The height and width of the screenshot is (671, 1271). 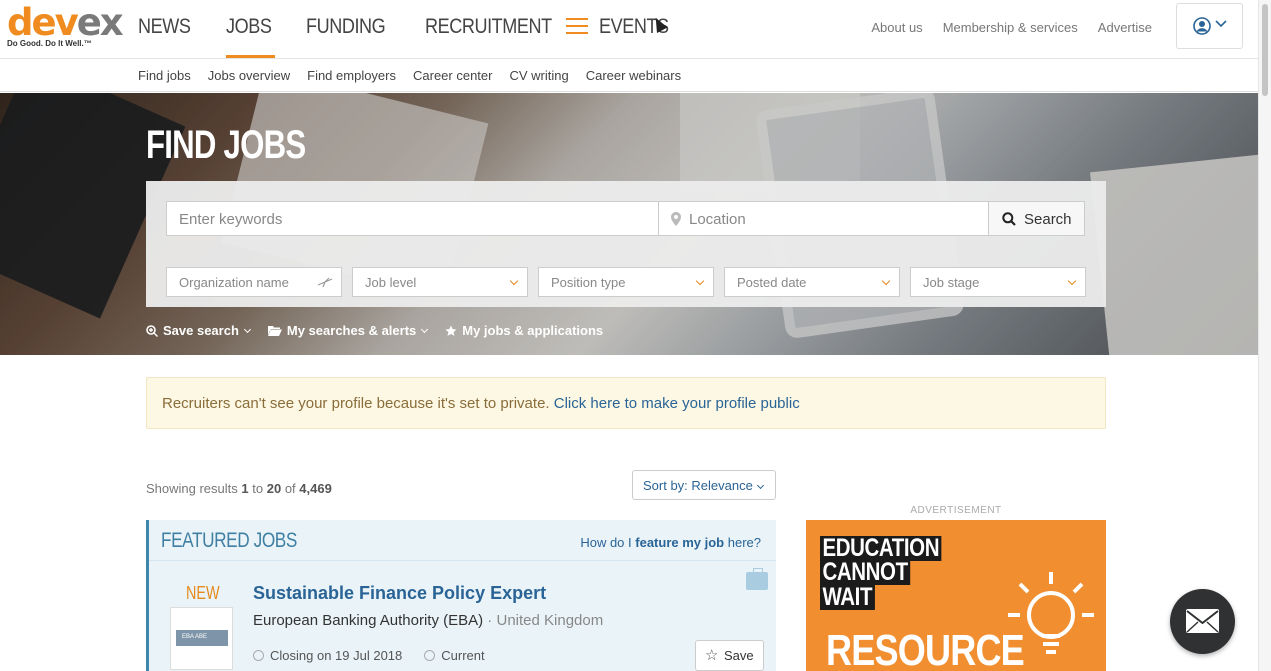 What do you see at coordinates (440, 282) in the screenshot?
I see `job-level-filter: Job level` at bounding box center [440, 282].